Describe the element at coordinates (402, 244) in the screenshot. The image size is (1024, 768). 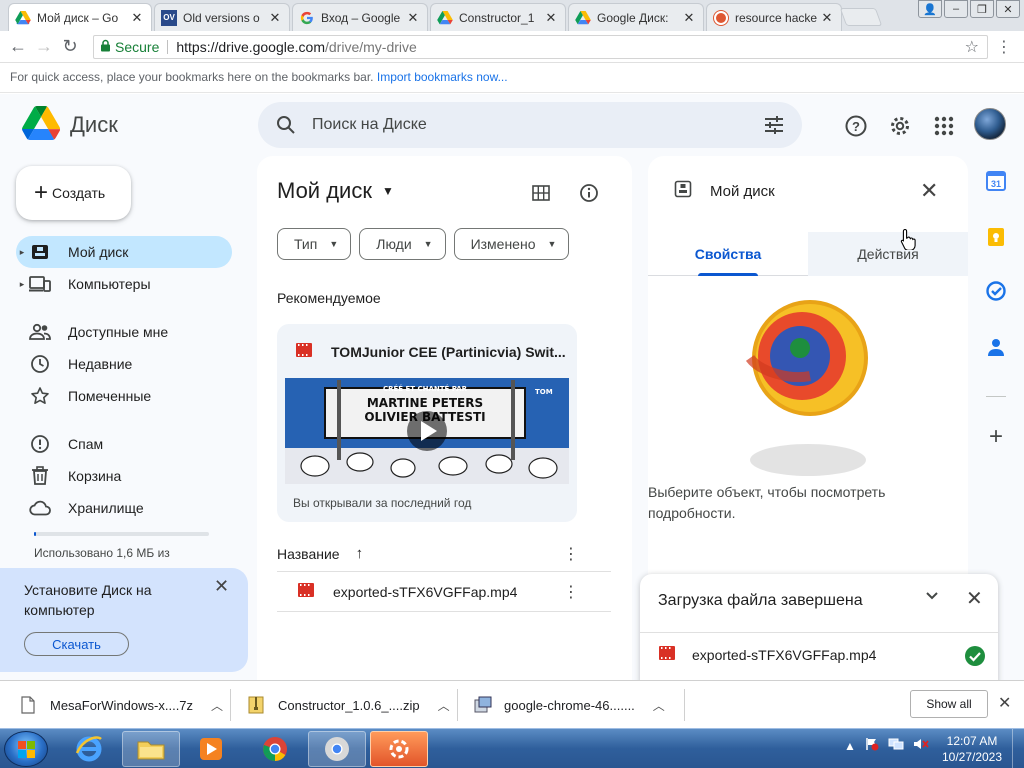
I see `filter-people: Люди ▼` at that location.